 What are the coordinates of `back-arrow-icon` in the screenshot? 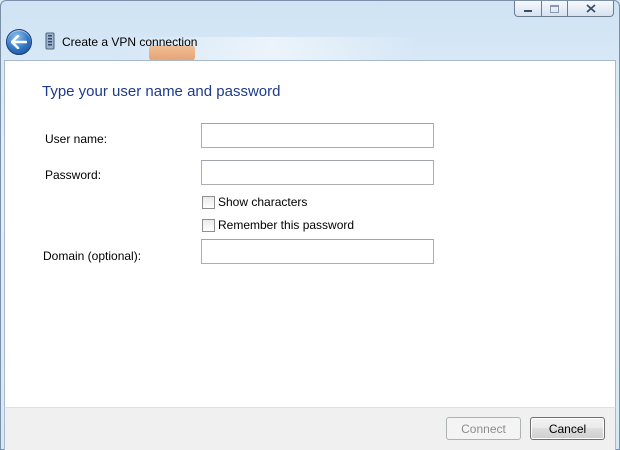 It's located at (19, 42).